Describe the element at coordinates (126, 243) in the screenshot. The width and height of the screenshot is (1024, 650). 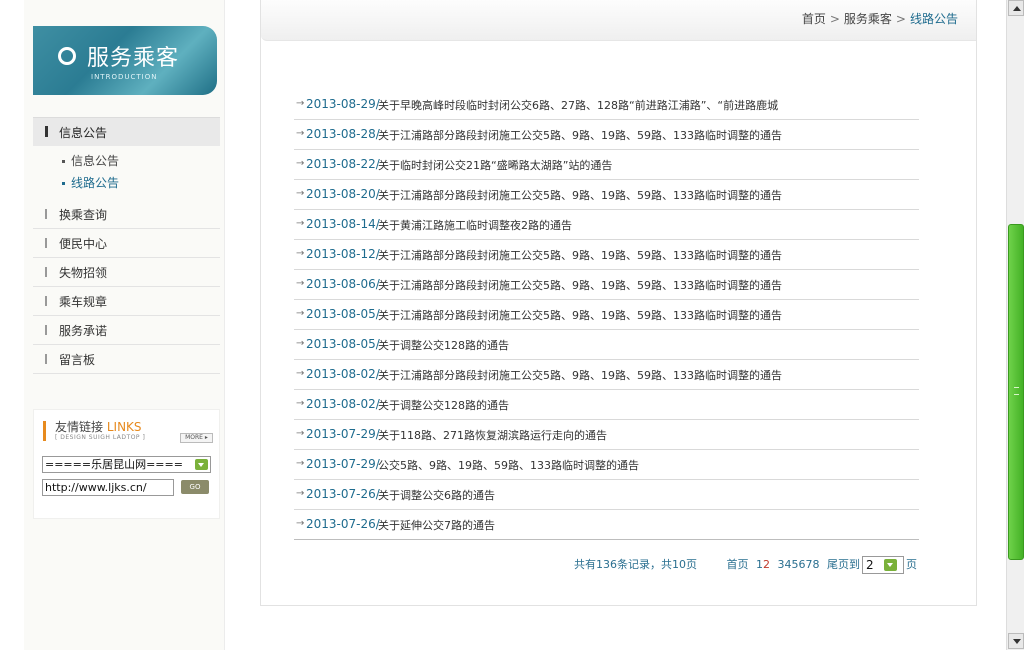
I see `sidebar-item-service-center: 便民中心` at that location.